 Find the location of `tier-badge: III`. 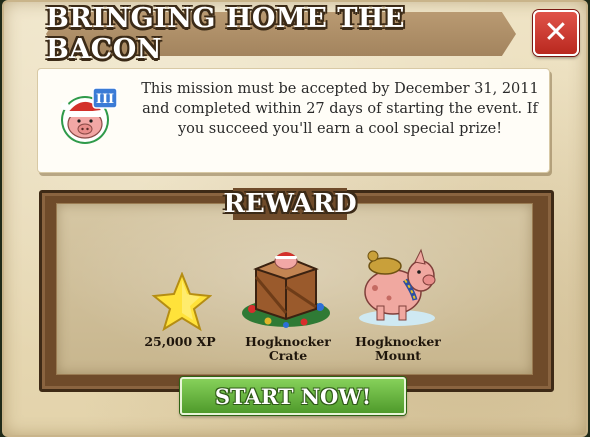

tier-badge: III is located at coordinates (105, 98).